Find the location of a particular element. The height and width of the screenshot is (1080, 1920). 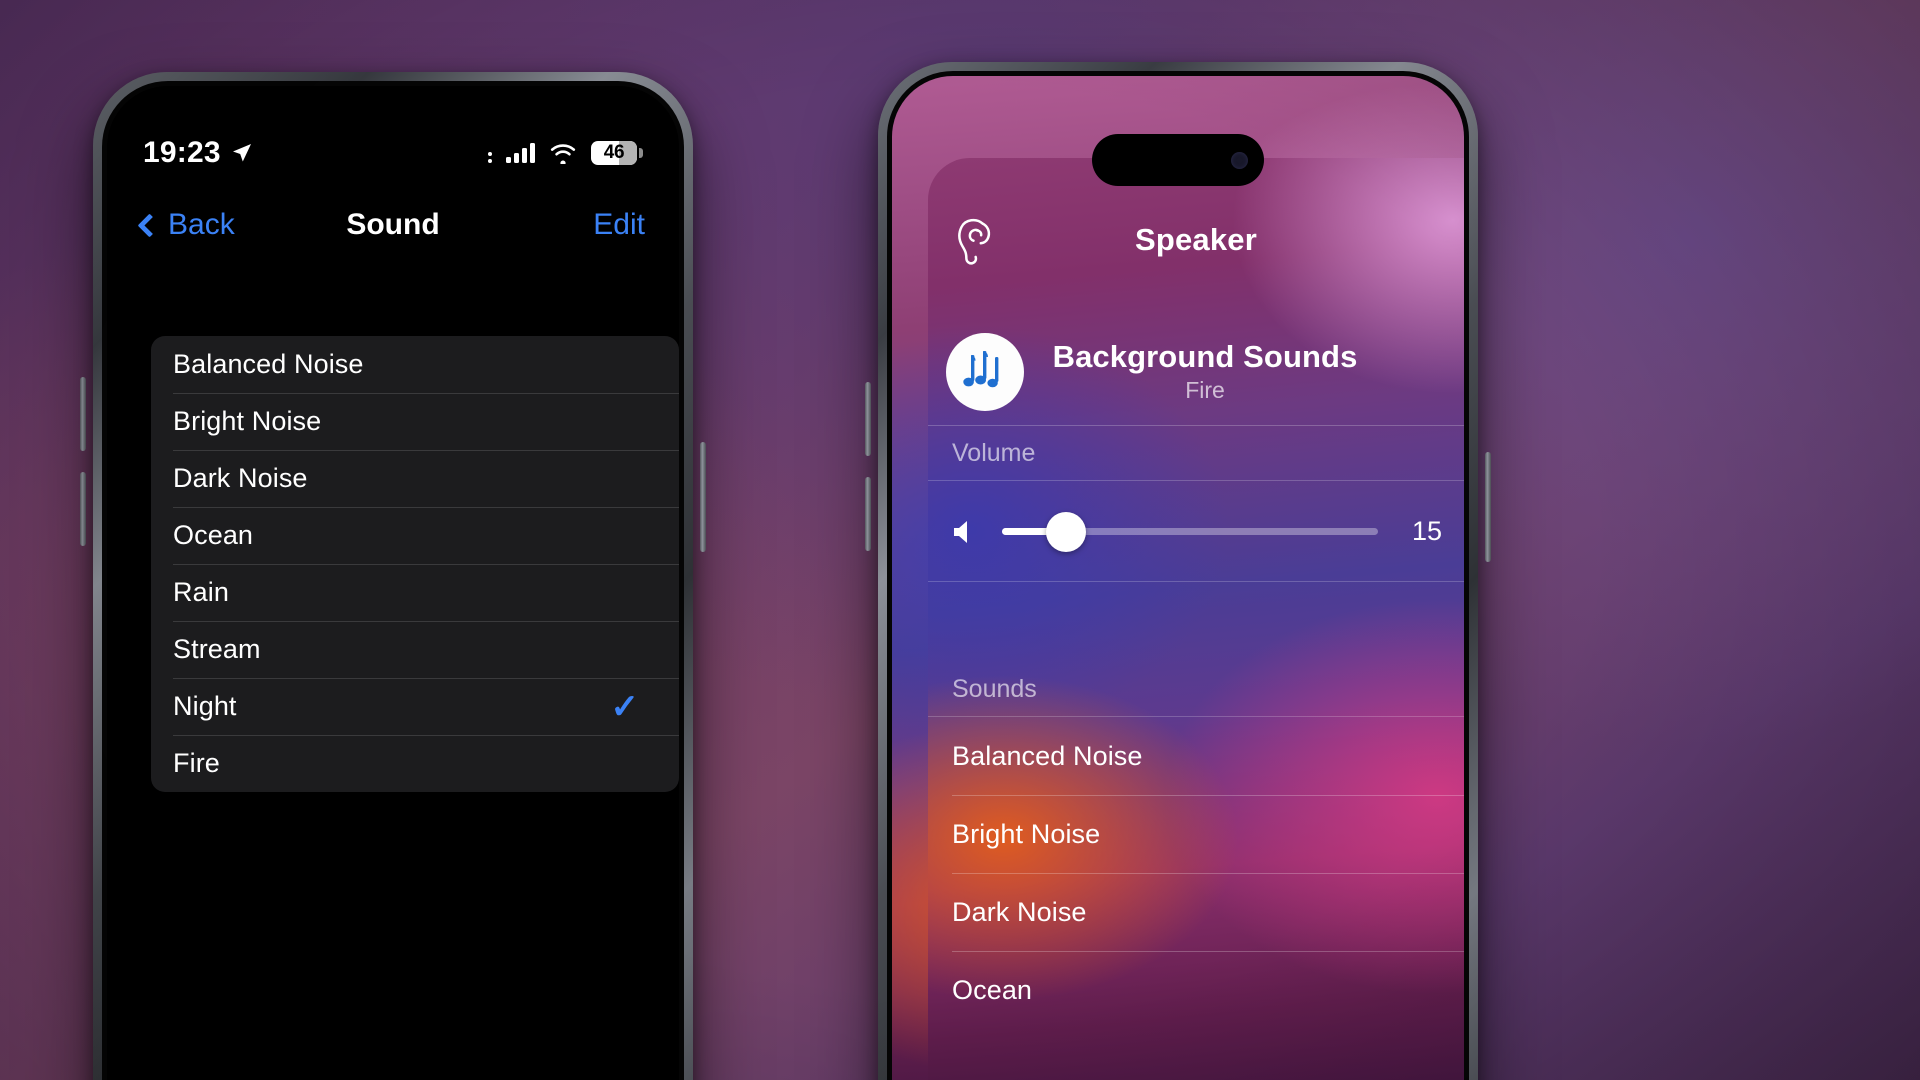

battery-percent-label: 46 is located at coordinates (614, 152).